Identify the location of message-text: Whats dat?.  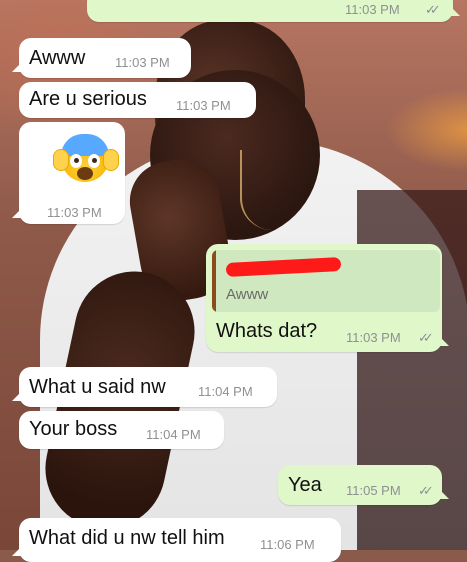
(267, 331).